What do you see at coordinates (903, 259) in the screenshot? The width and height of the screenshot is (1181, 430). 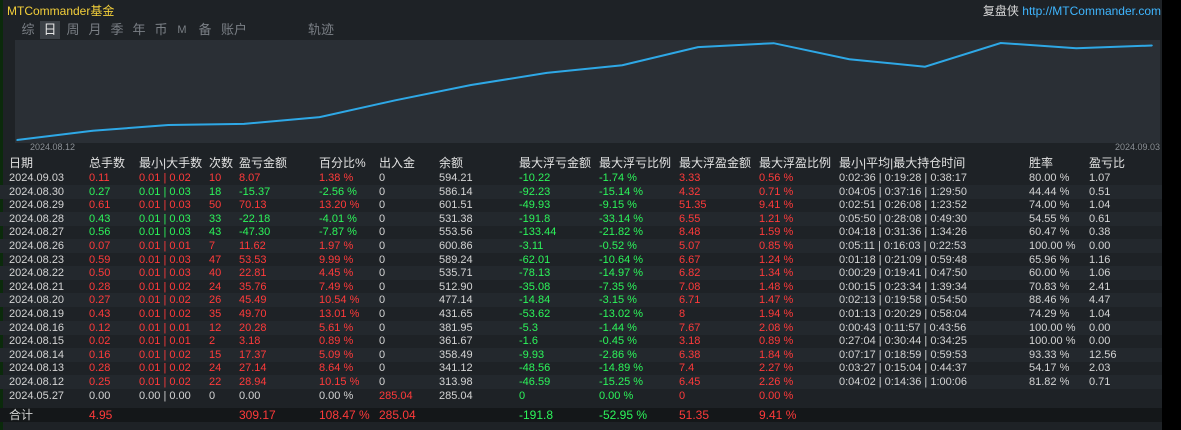 I see `table-cell: 0:01:18 | 0:21:09 | 0:59:48` at bounding box center [903, 259].